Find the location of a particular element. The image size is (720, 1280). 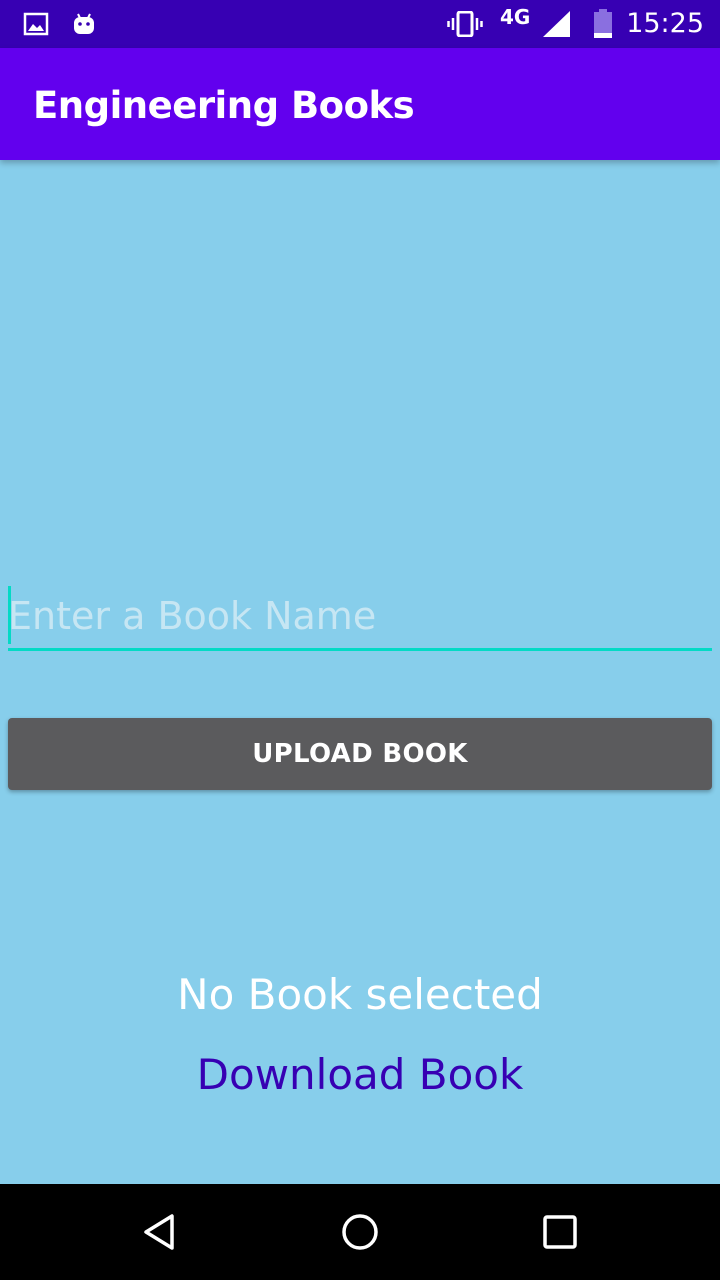

selected-book-status: No Book selected is located at coordinates (360, 994).